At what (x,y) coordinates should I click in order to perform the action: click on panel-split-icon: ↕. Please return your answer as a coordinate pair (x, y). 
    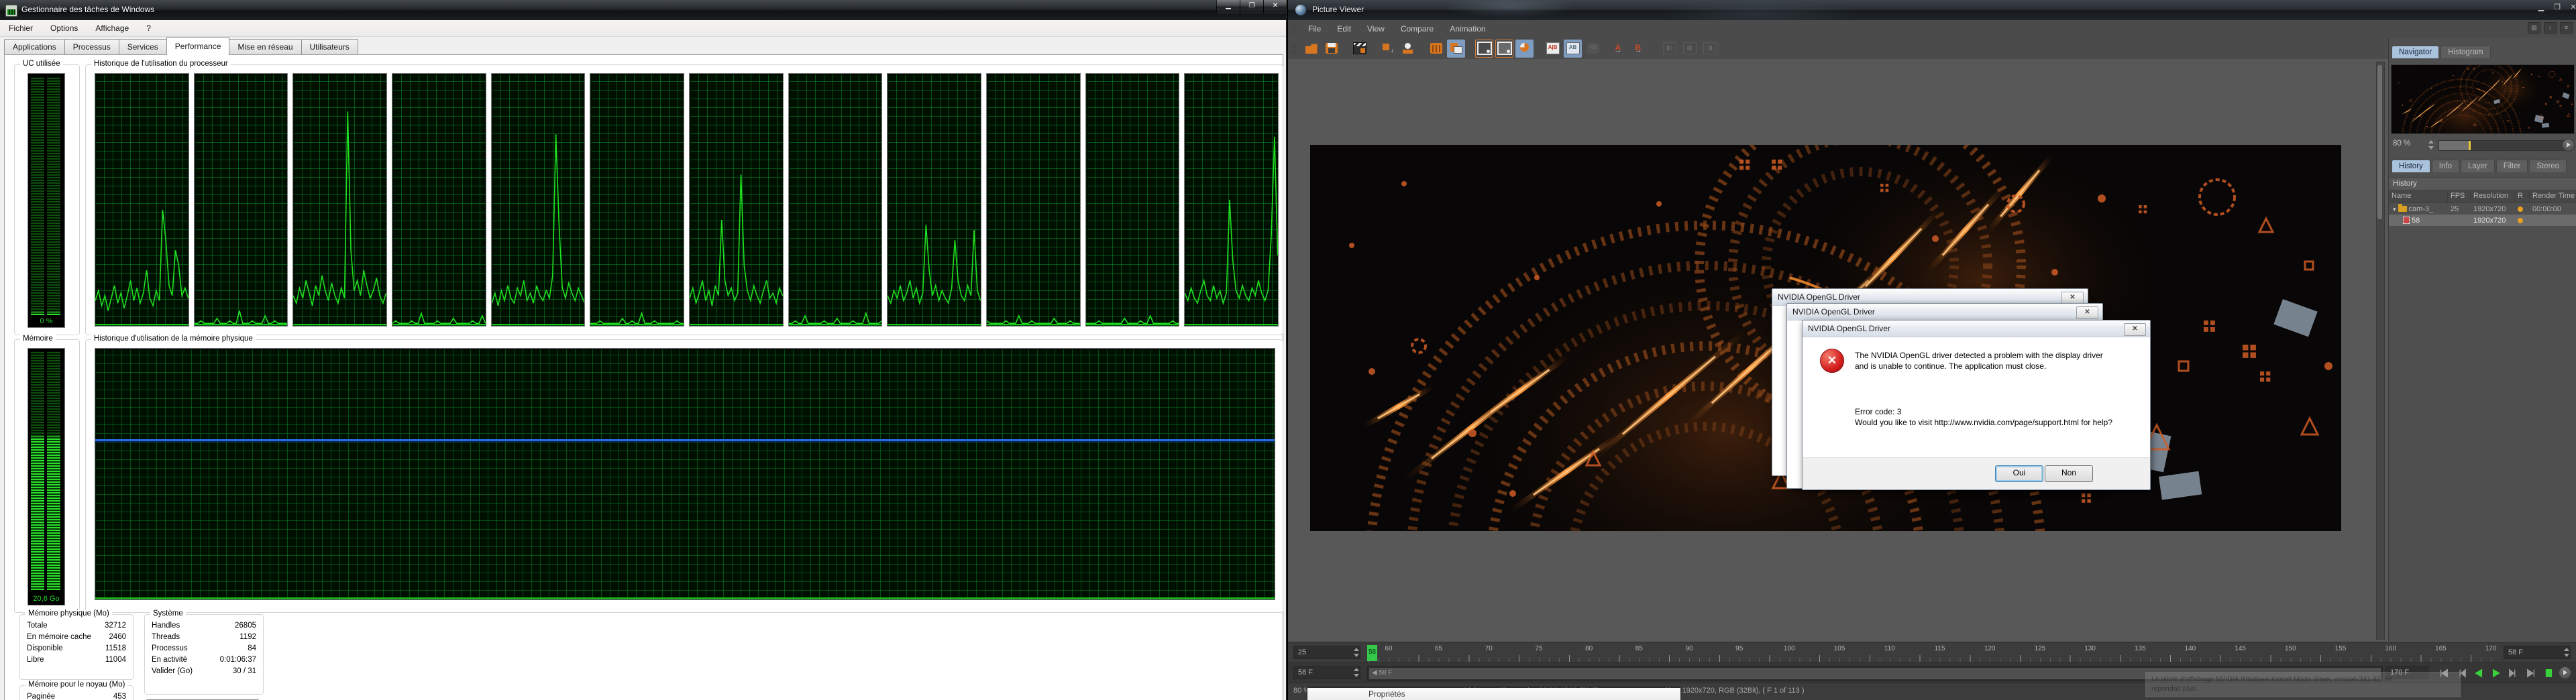
    Looking at the image, I should click on (2550, 28).